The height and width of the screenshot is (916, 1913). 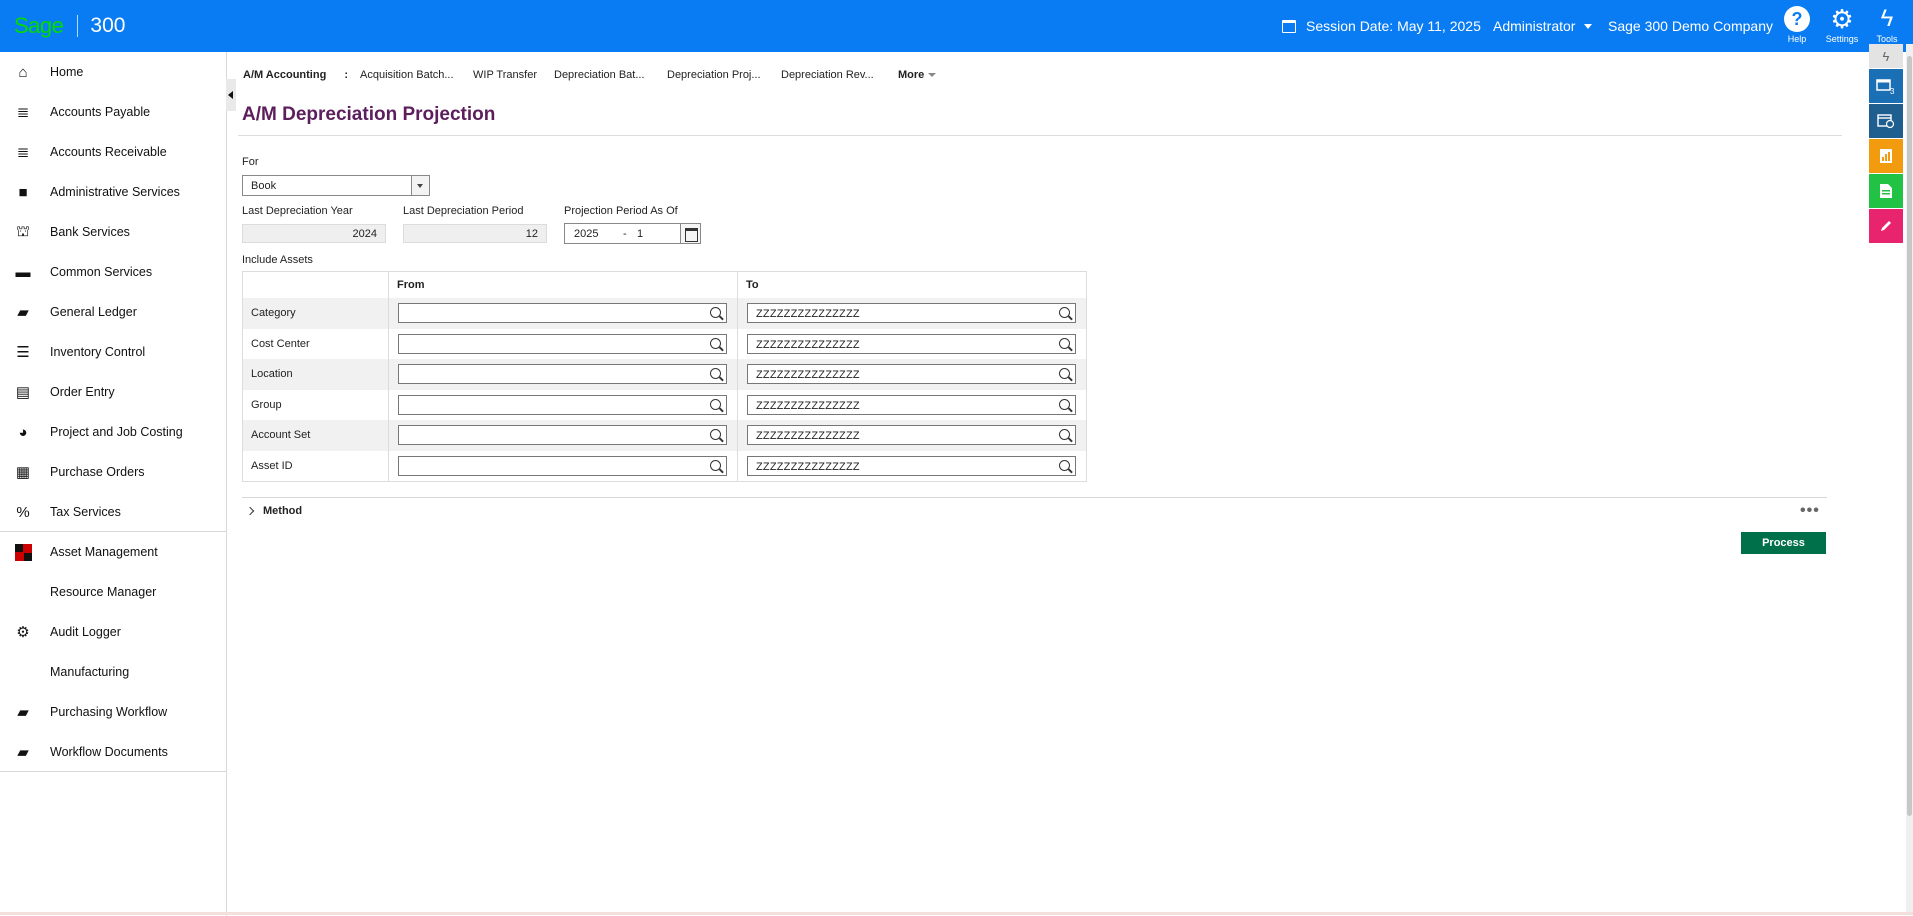 What do you see at coordinates (113, 72) in the screenshot?
I see `sidebar-item-home: ⌂ Home` at bounding box center [113, 72].